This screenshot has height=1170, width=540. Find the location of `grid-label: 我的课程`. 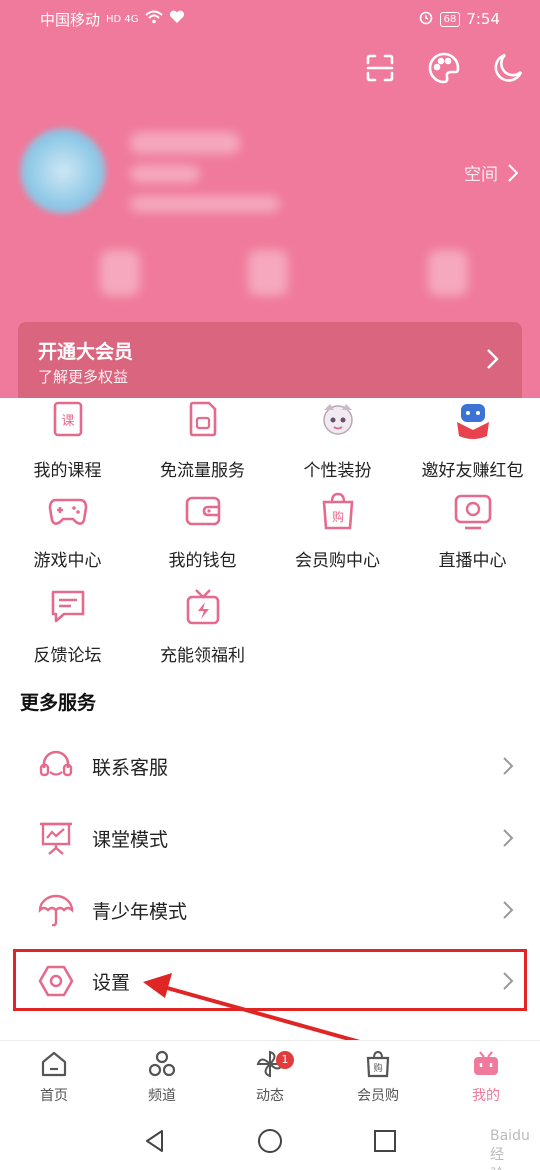

grid-label: 我的课程 is located at coordinates (67, 471).